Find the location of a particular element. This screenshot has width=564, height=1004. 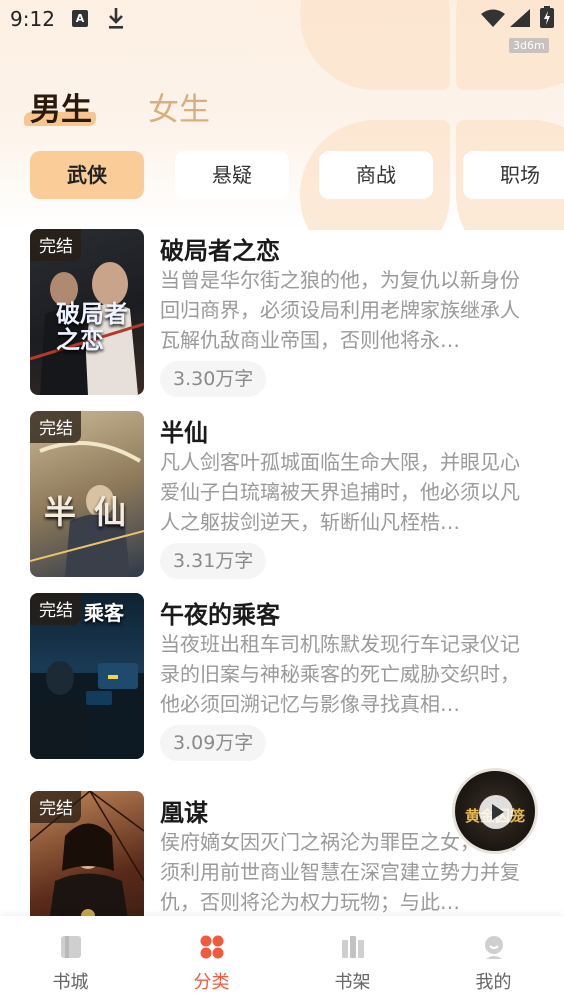

bottom-navigation: 书城 分类 书架 我的 is located at coordinates (282, 960).